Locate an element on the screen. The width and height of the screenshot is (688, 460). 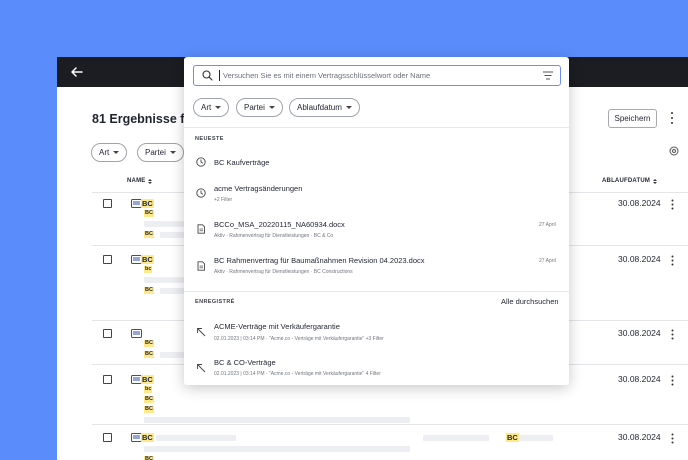
column-header-name: NAME is located at coordinates (140, 181).